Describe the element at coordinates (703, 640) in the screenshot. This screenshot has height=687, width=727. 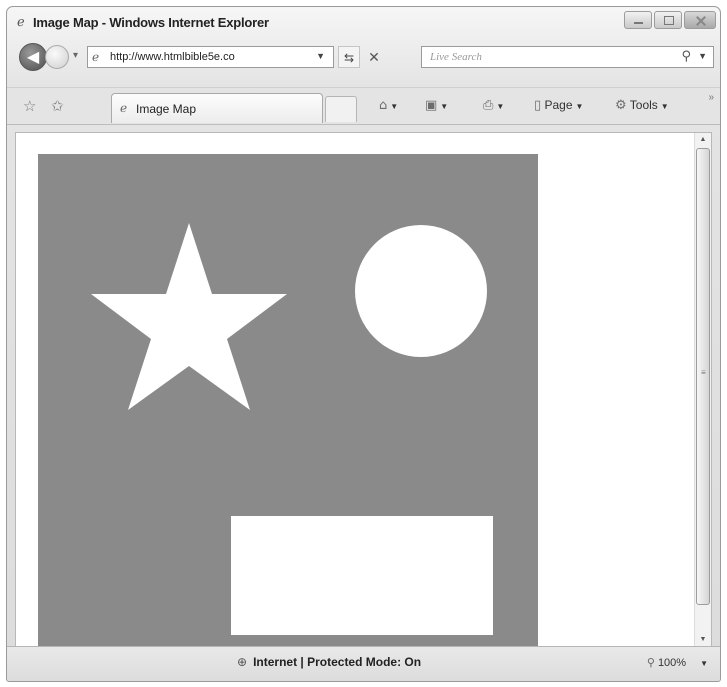
I see `scroll-down-icon: ▼` at that location.